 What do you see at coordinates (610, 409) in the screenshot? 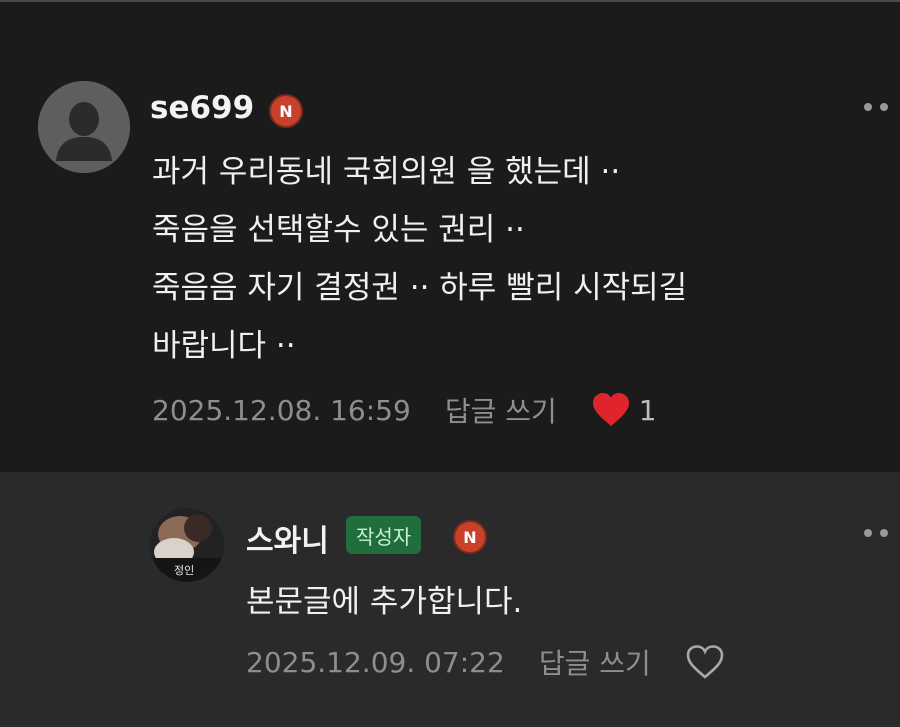
I see `heart-filled-icon` at bounding box center [610, 409].